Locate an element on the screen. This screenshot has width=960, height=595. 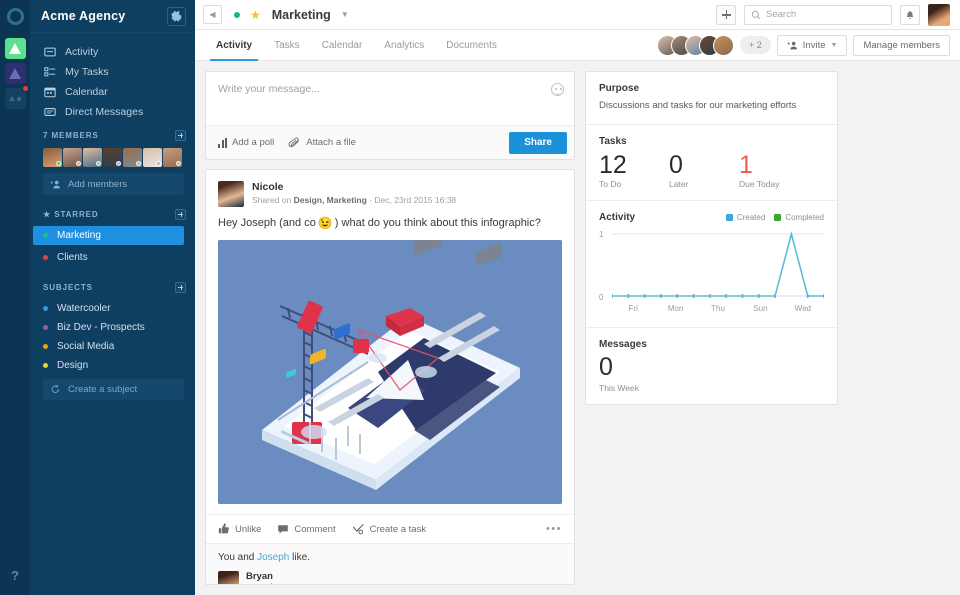
member-avatar-stack is located at coordinates (696, 45).